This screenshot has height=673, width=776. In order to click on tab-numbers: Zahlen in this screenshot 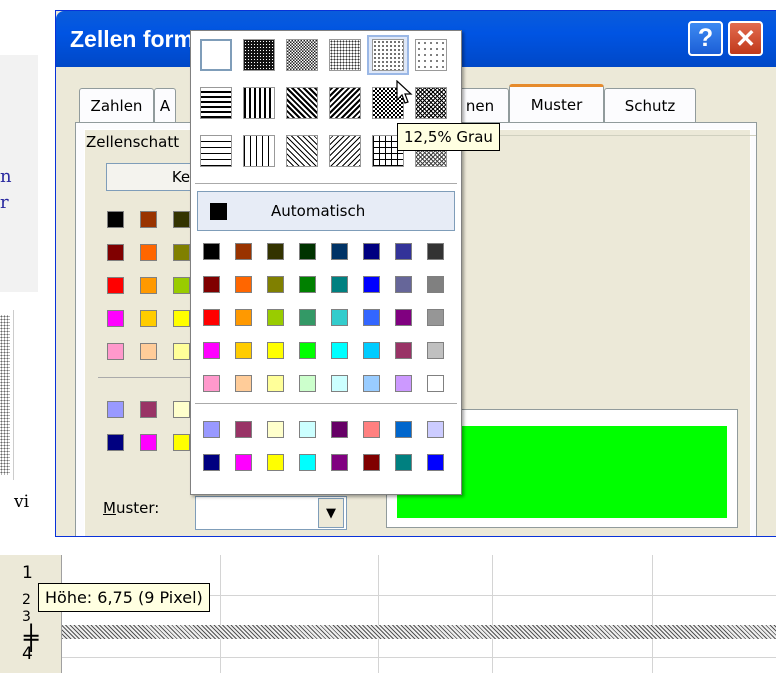, I will do `click(116, 105)`.